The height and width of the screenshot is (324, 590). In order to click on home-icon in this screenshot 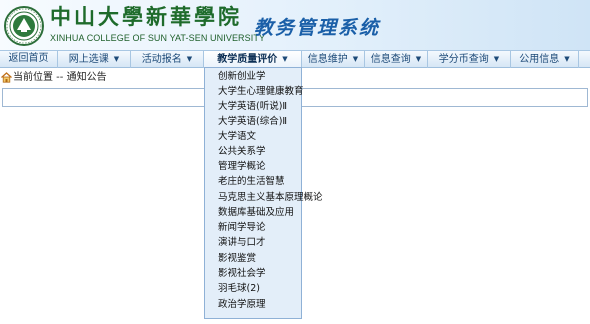, I will do `click(6, 77)`.